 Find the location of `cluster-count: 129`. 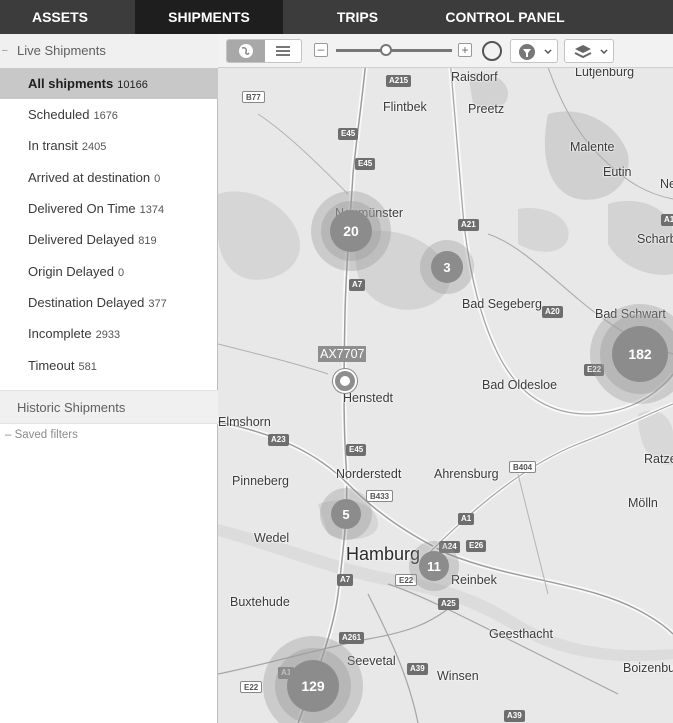

cluster-count: 129 is located at coordinates (313, 686).